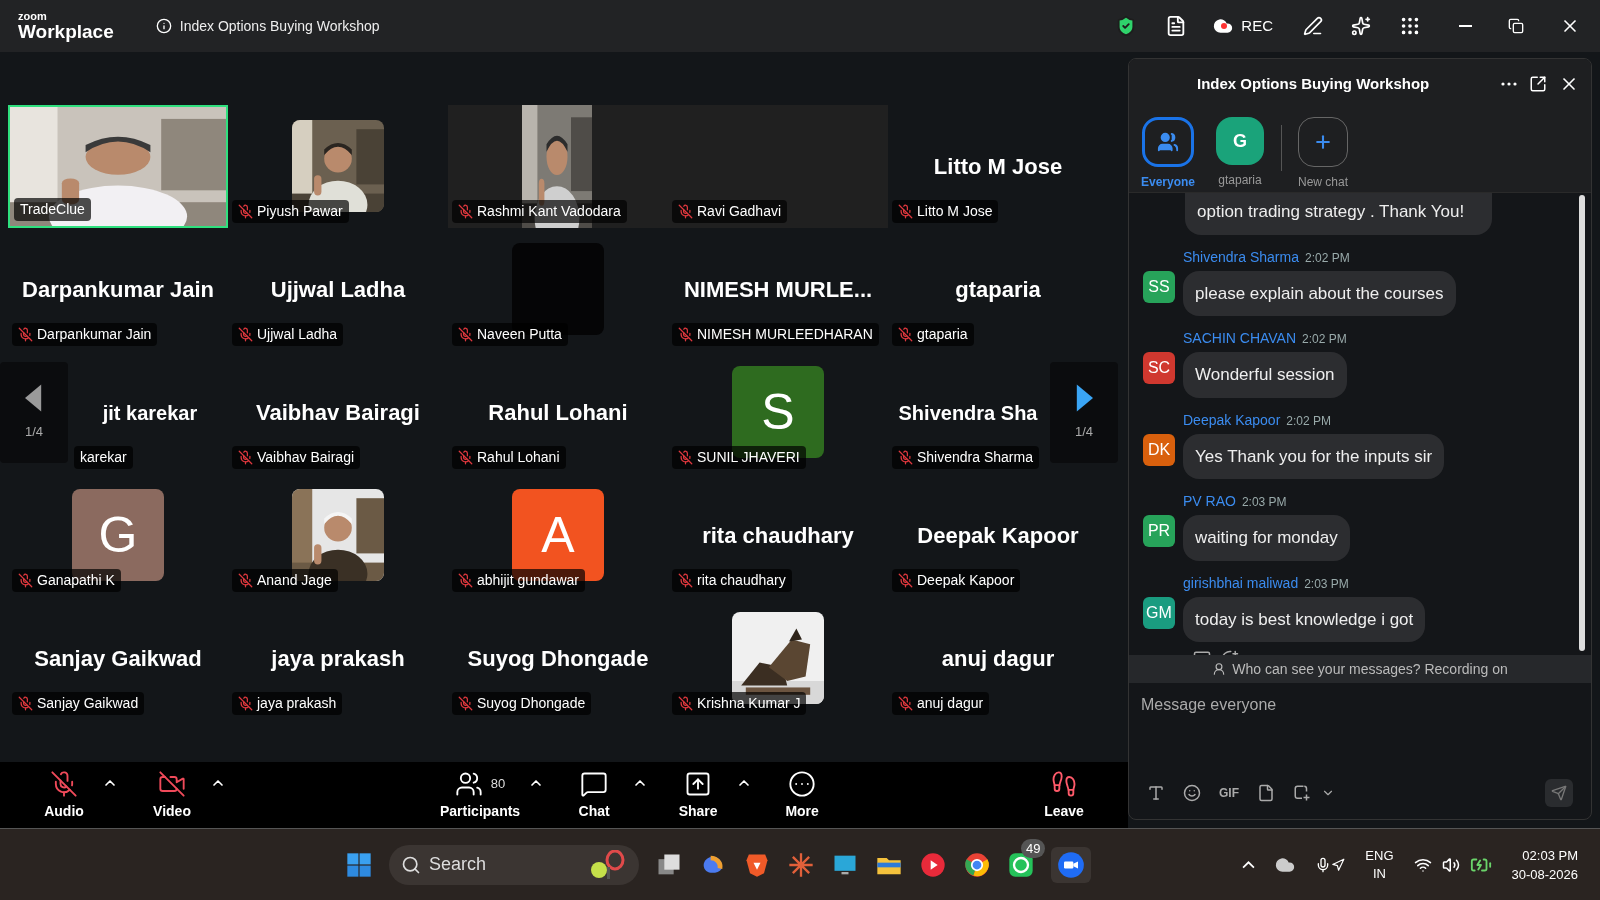 This screenshot has height=900, width=1600. Describe the element at coordinates (300, 211) in the screenshot. I see `participant-name: Piyush Pawar` at that location.